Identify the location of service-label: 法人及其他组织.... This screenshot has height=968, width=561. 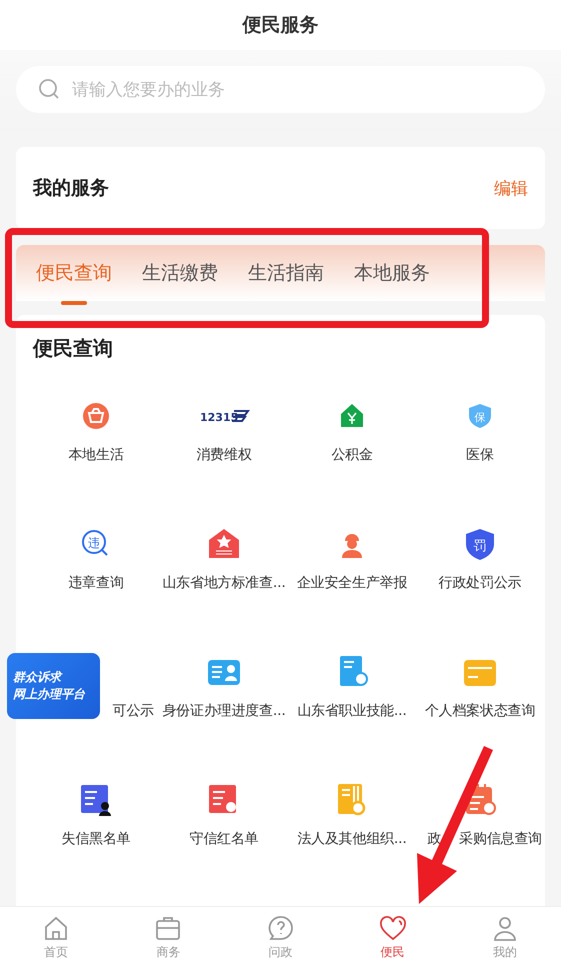
(352, 839).